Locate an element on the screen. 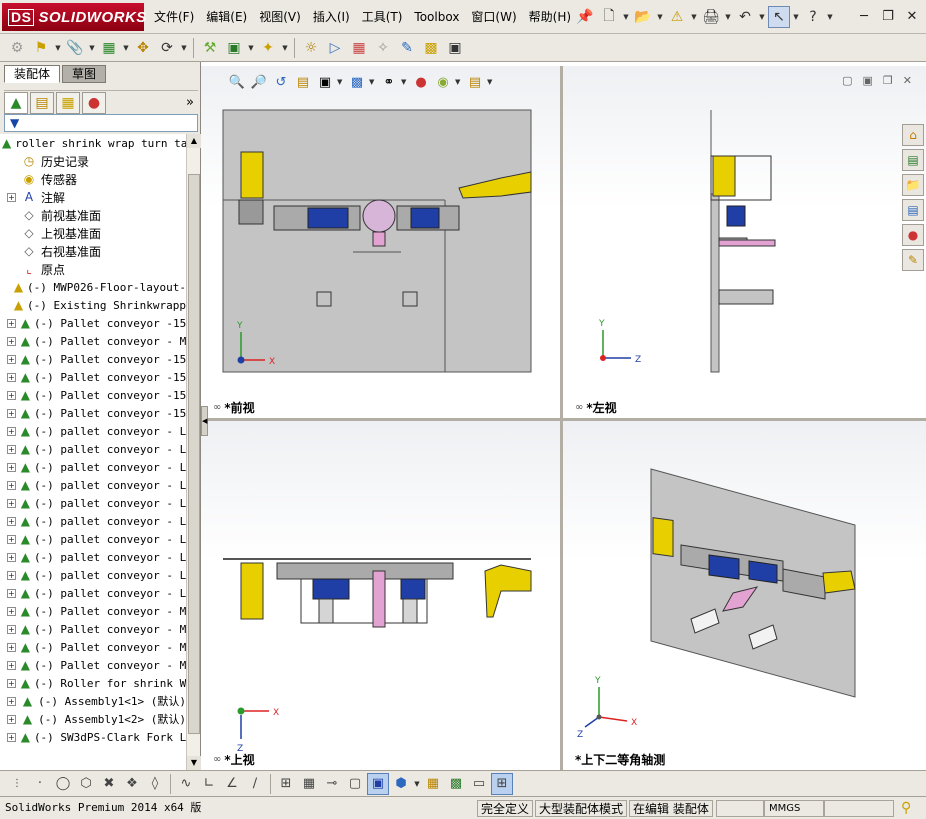 This screenshot has height=819, width=926. scroll-thumb is located at coordinates (194, 454).